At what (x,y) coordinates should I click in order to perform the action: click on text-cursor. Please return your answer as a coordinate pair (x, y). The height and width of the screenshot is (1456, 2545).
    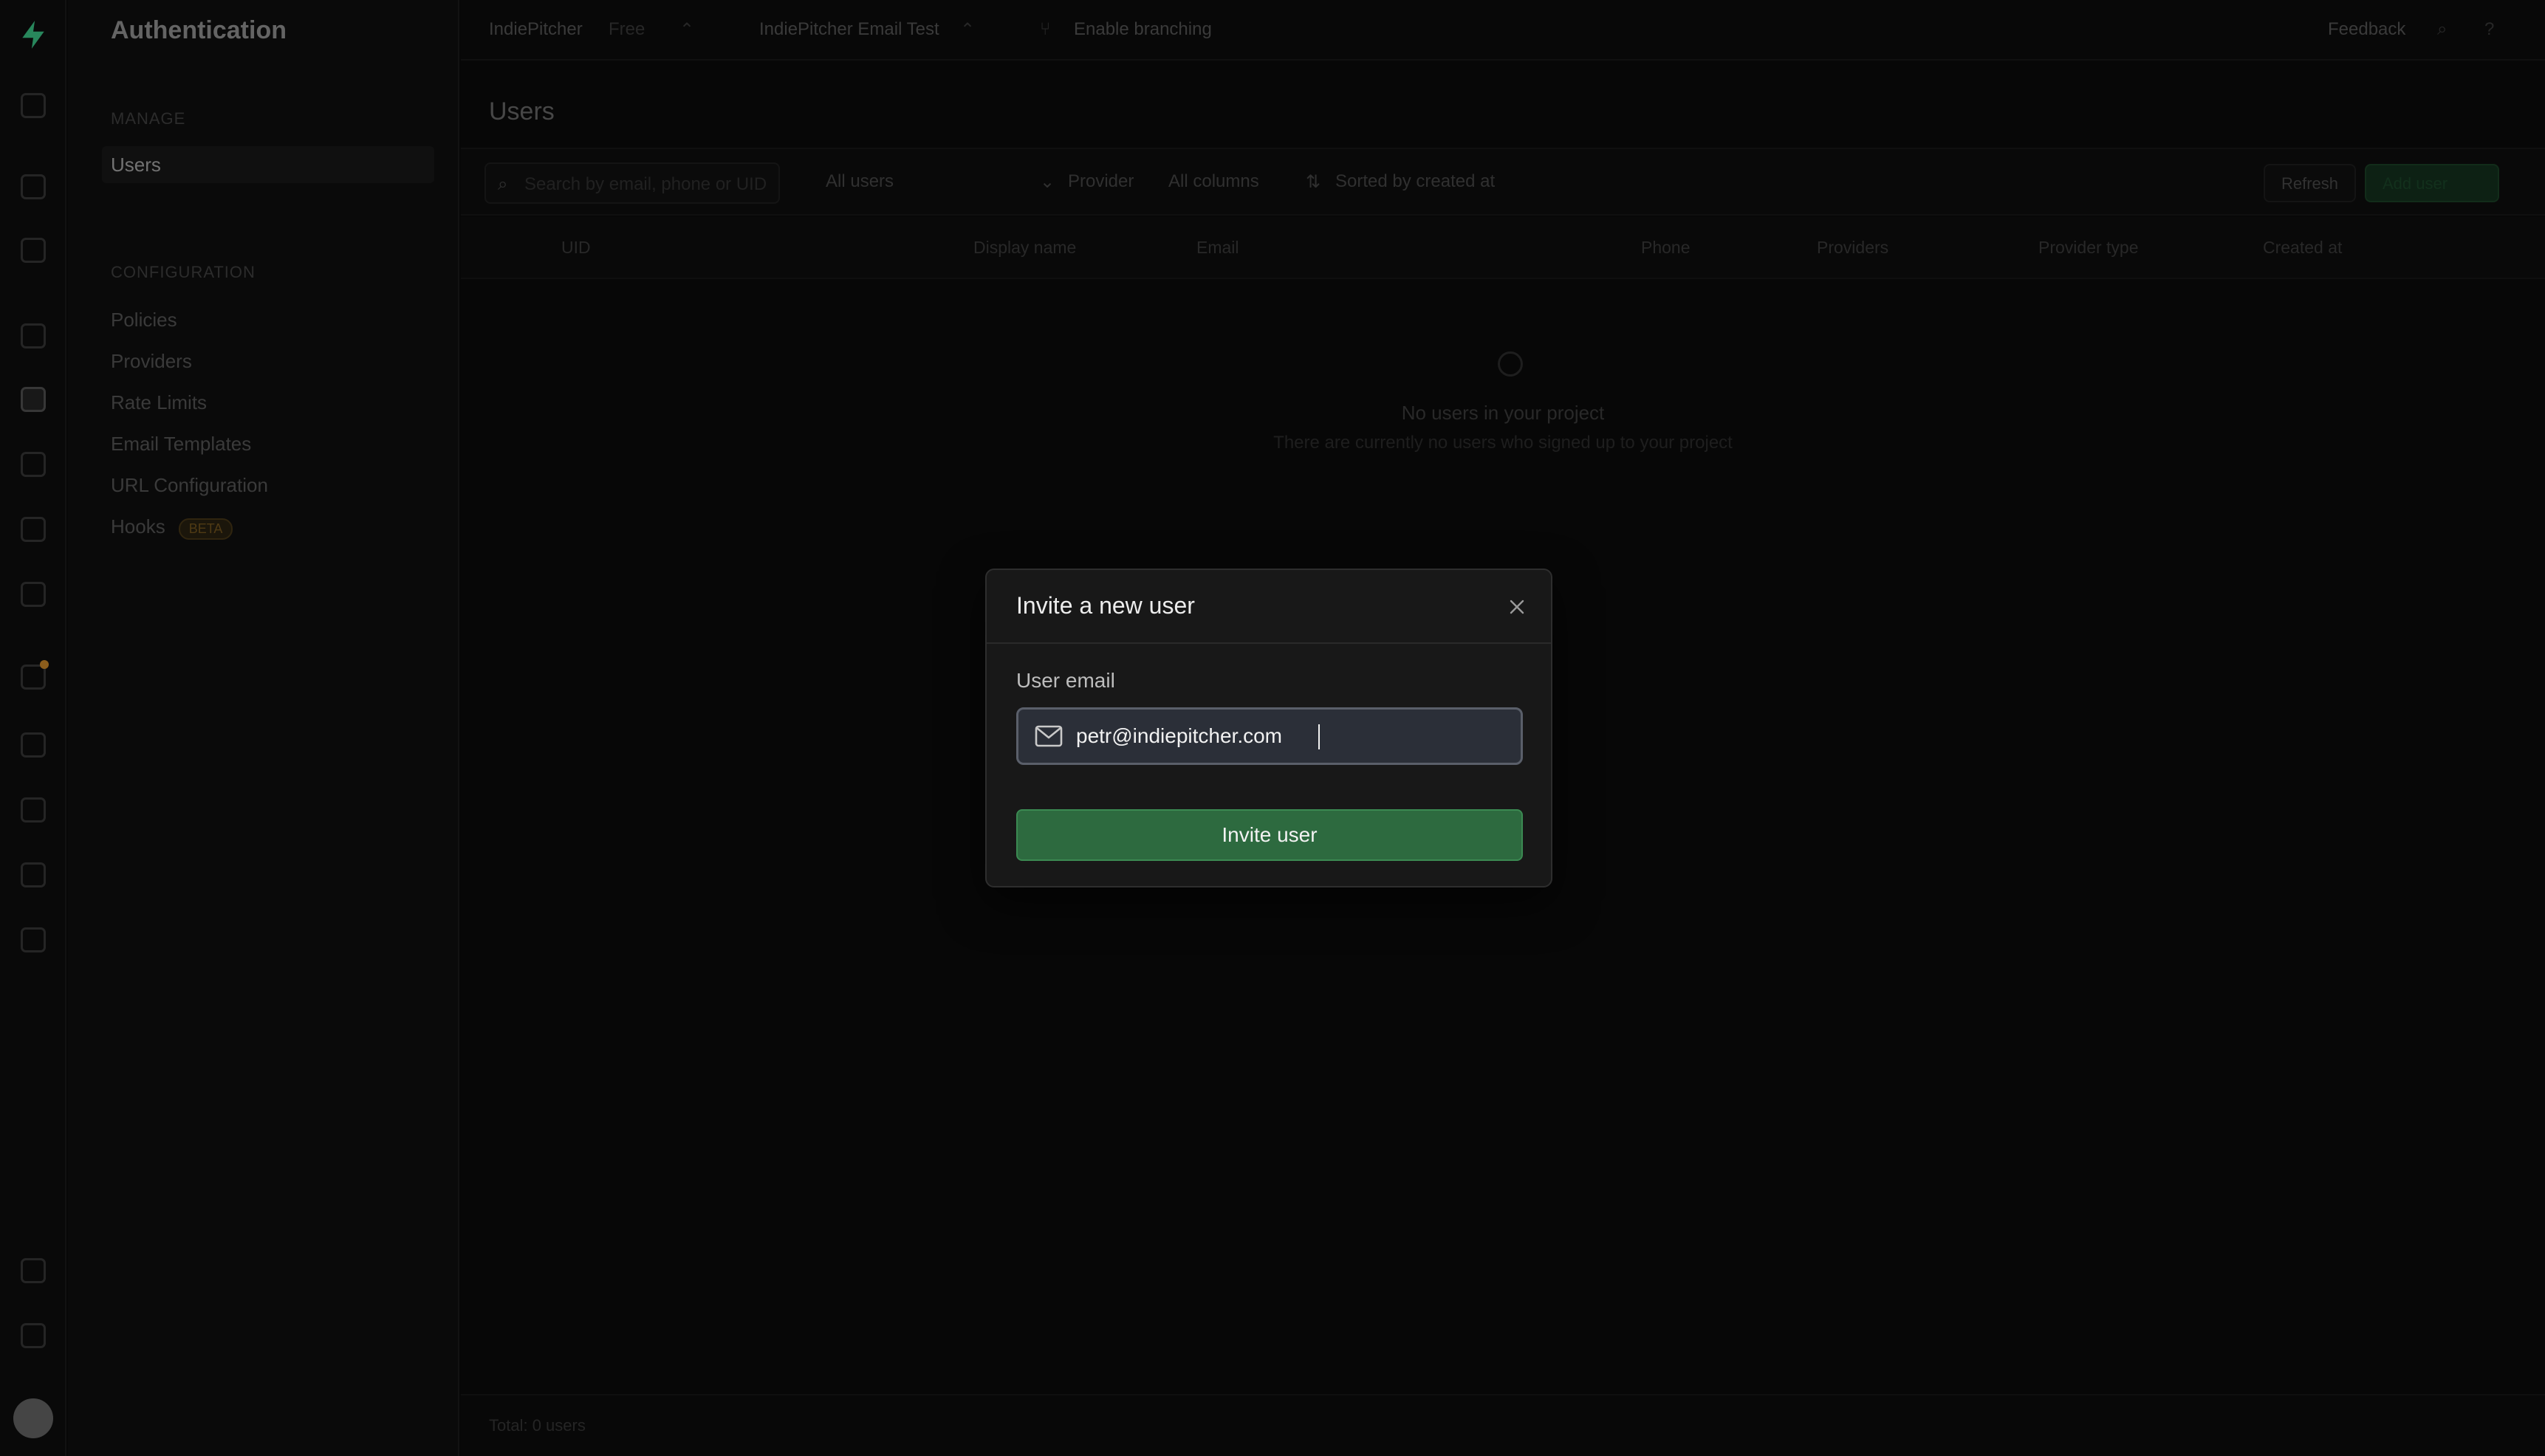
    Looking at the image, I should click on (1319, 737).